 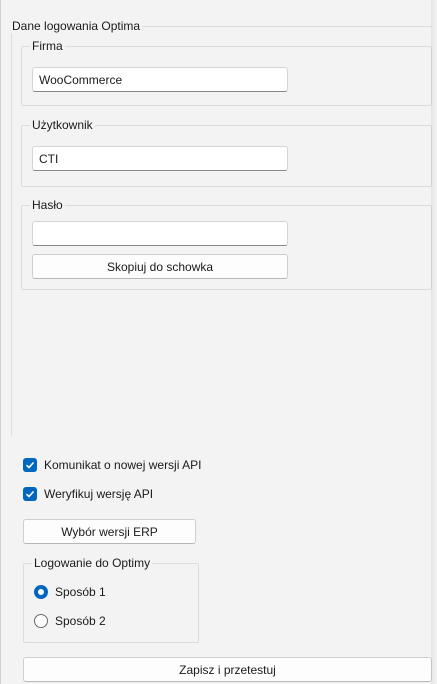 I want to click on radio-option-1-row: Sposób 1, so click(x=70, y=592).